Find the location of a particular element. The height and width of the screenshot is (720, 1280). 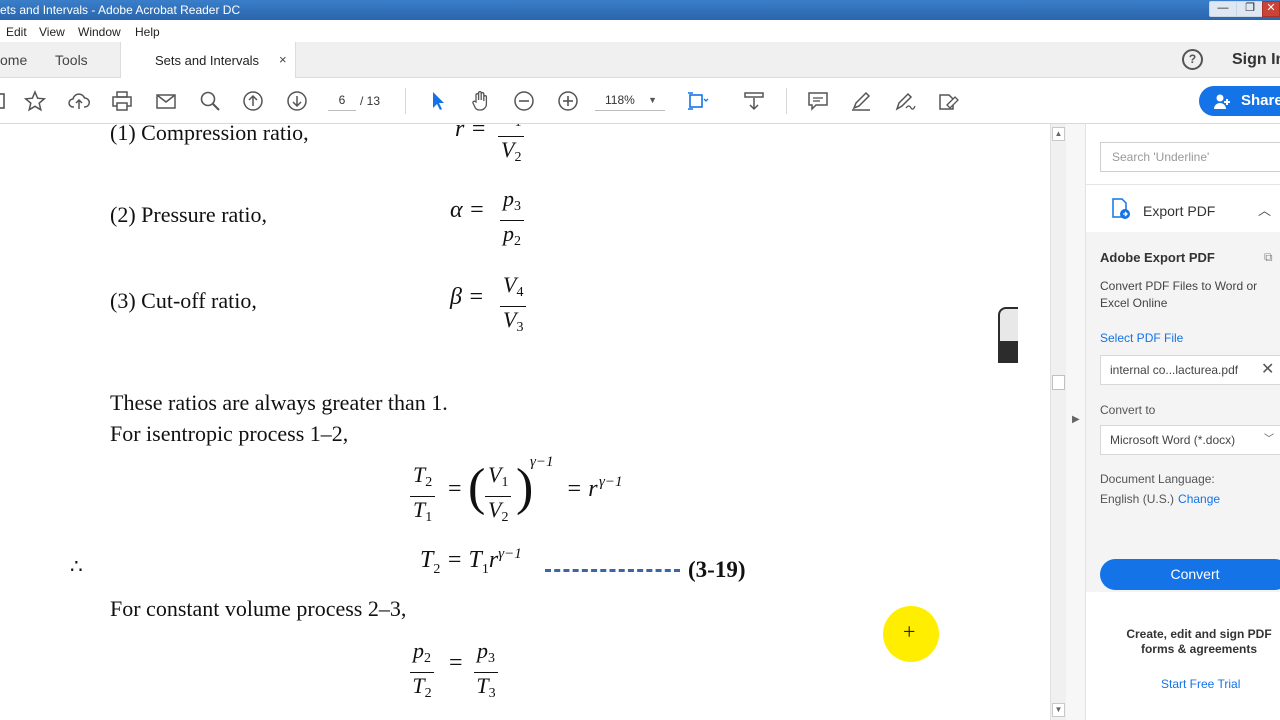

zoom-level-select: 118% ▼ is located at coordinates (630, 100).